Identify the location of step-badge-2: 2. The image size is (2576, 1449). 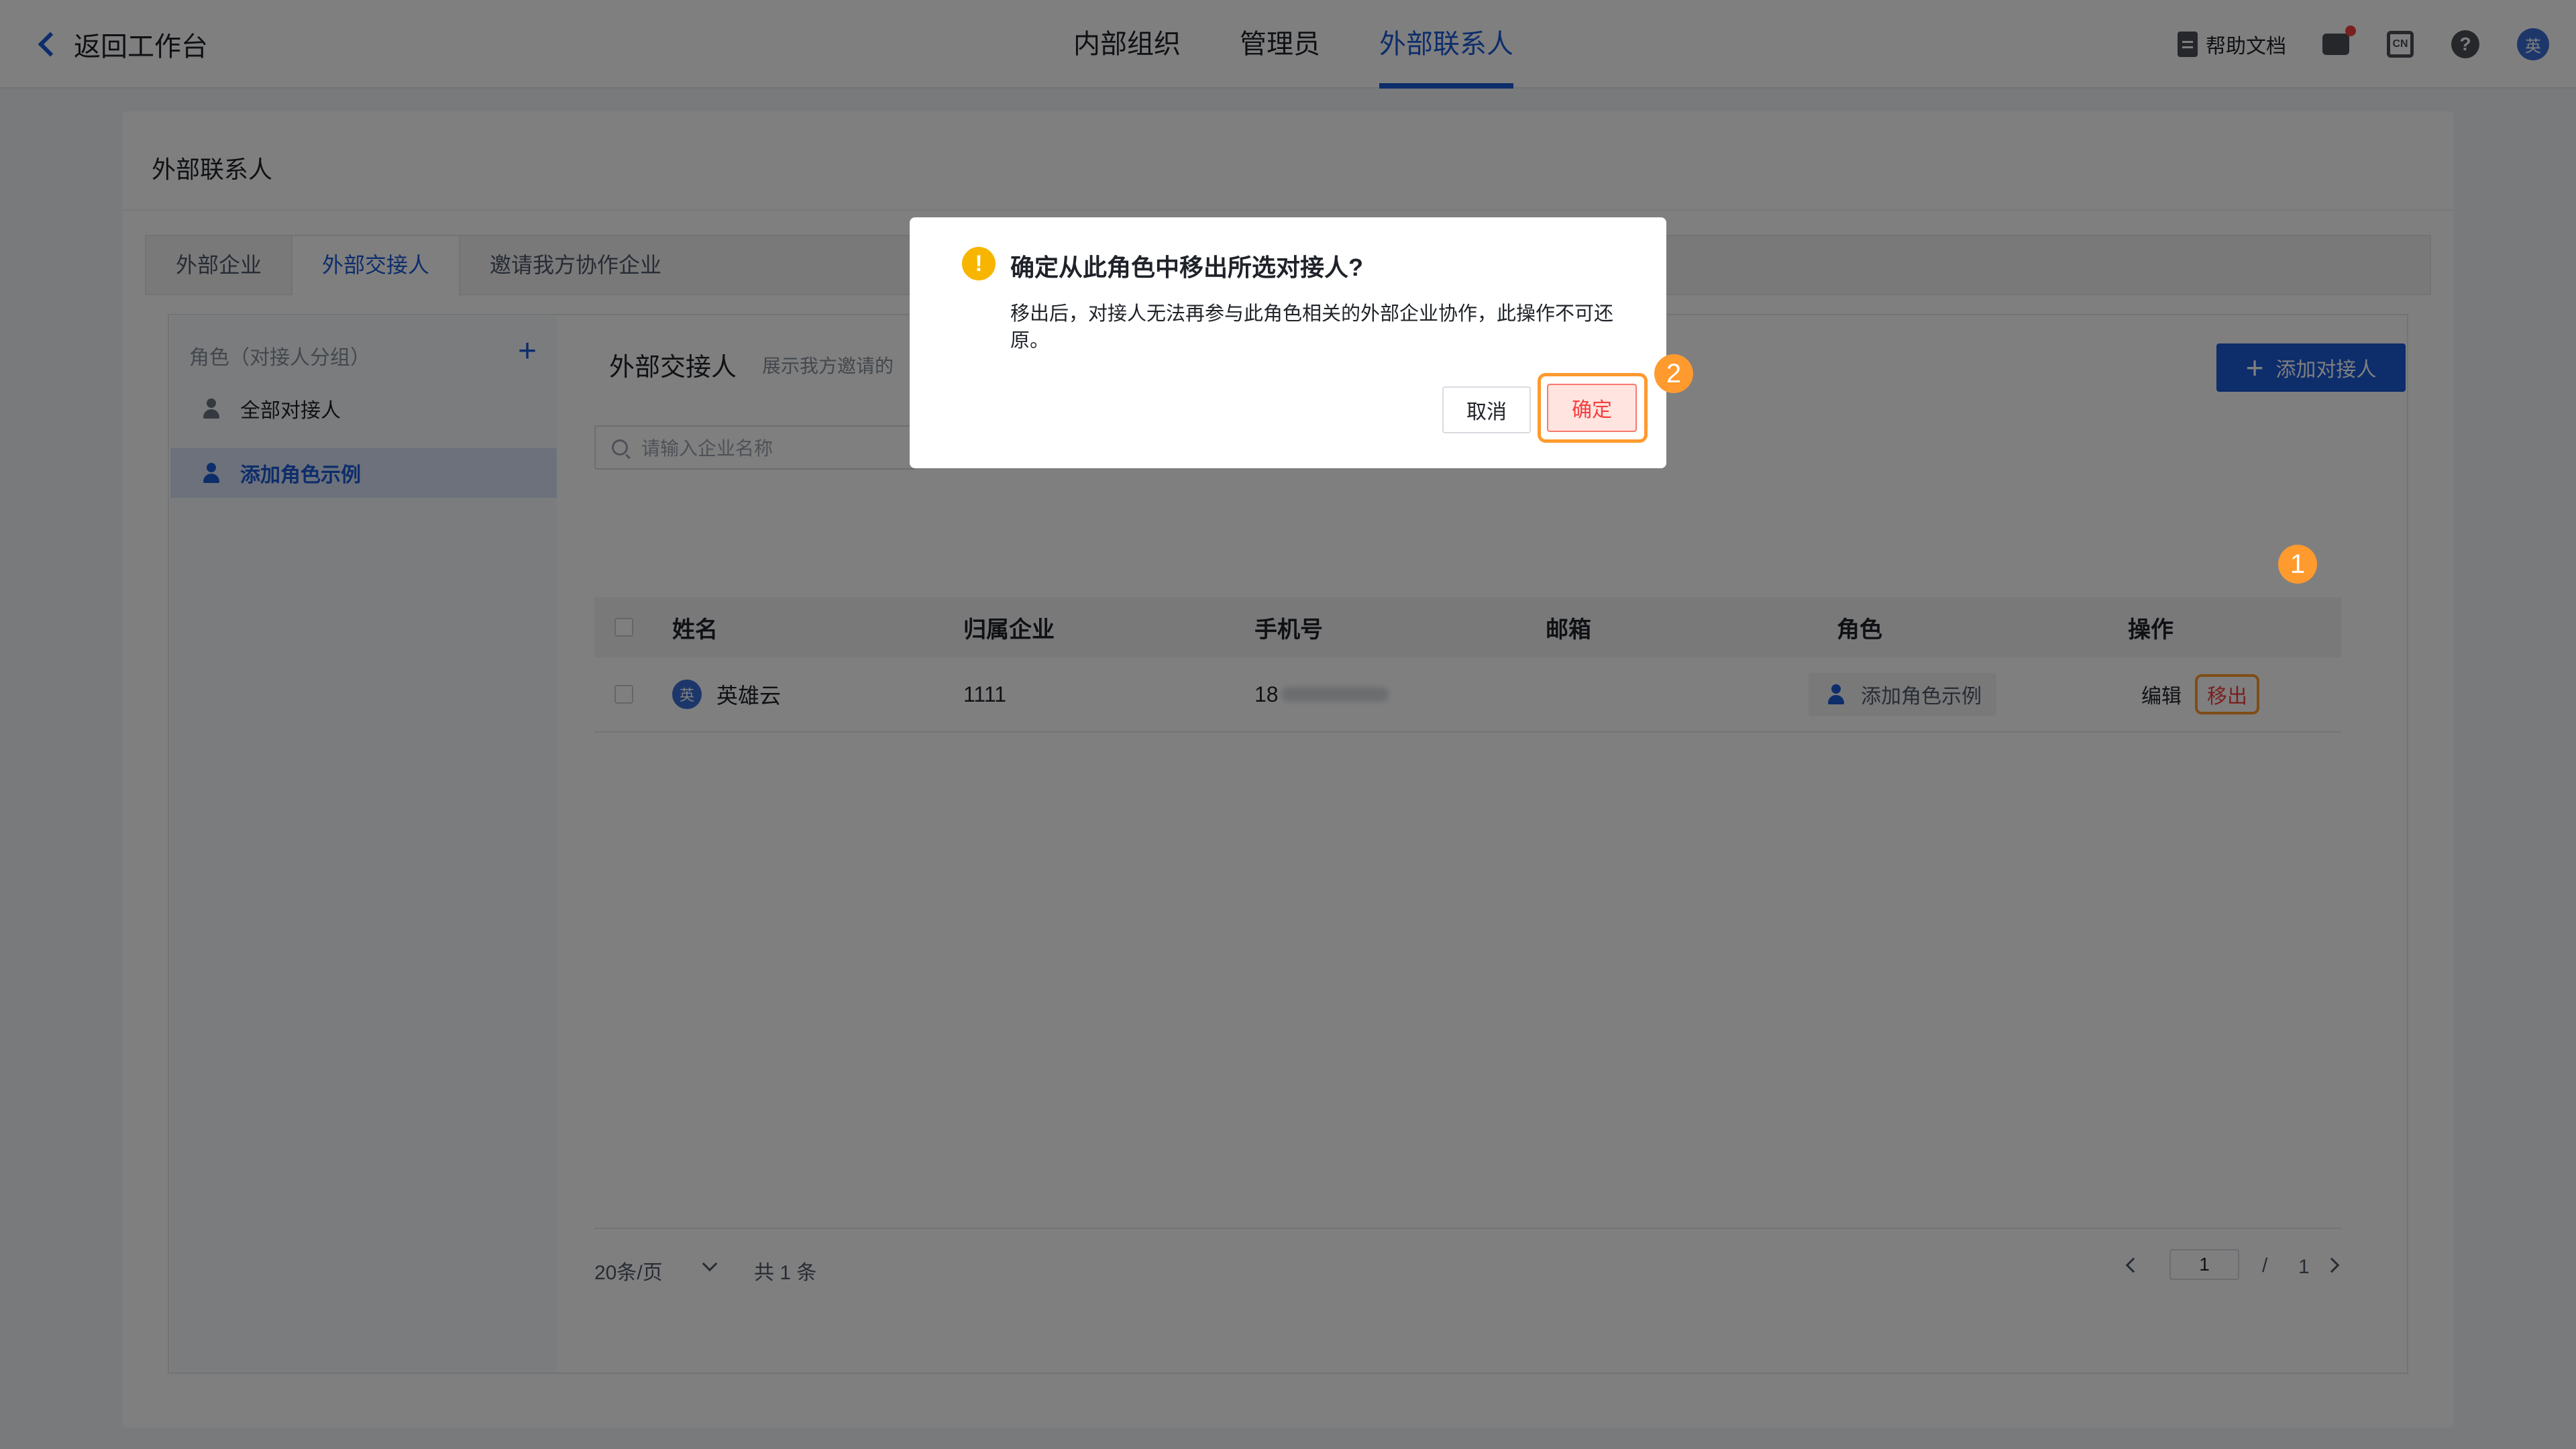
(1673, 373).